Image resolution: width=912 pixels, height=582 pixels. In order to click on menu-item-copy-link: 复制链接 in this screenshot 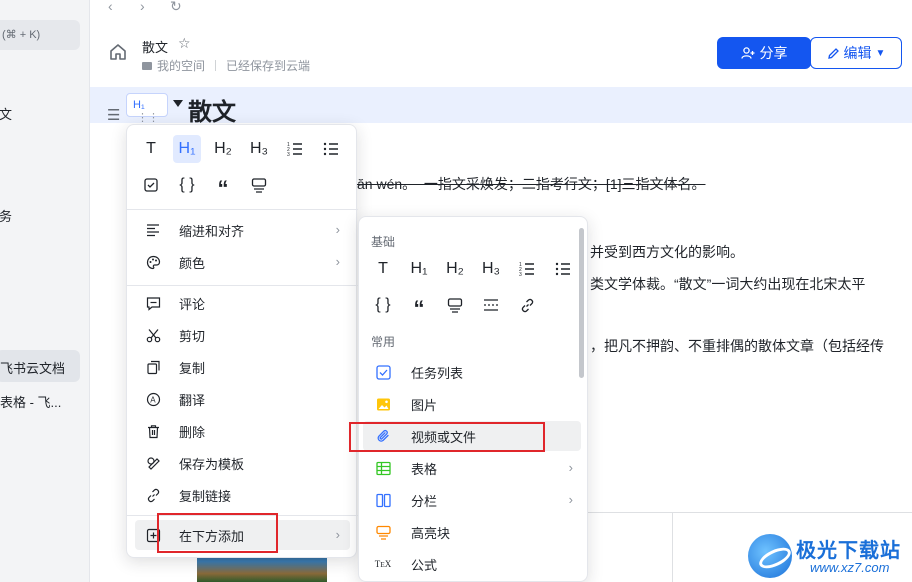, I will do `click(242, 495)`.